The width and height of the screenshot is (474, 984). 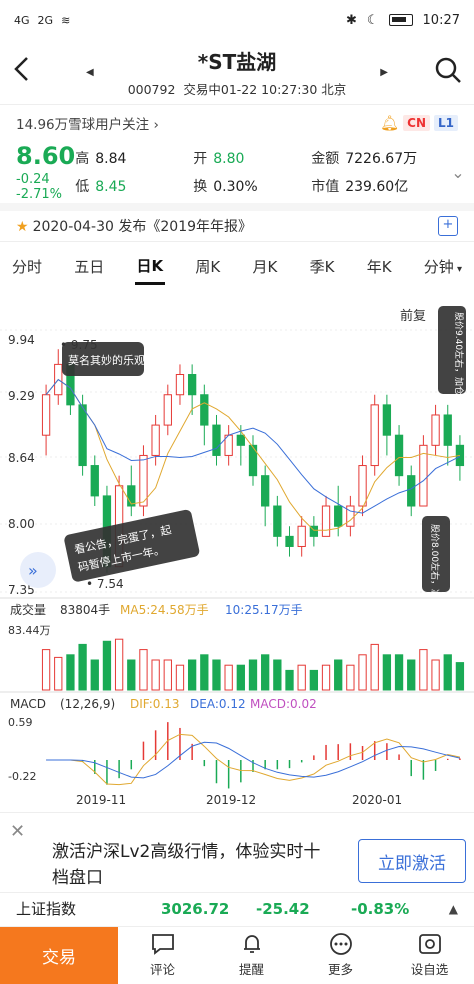 I want to click on volume-value: 83804手, so click(x=85, y=610).